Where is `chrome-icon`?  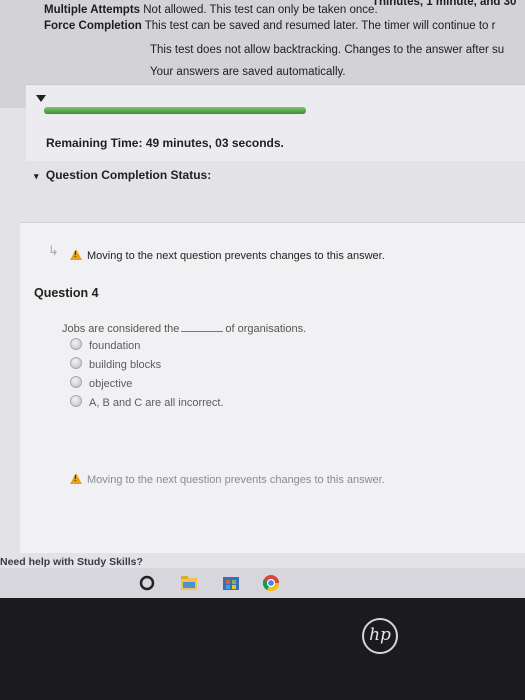
chrome-icon is located at coordinates (271, 583).